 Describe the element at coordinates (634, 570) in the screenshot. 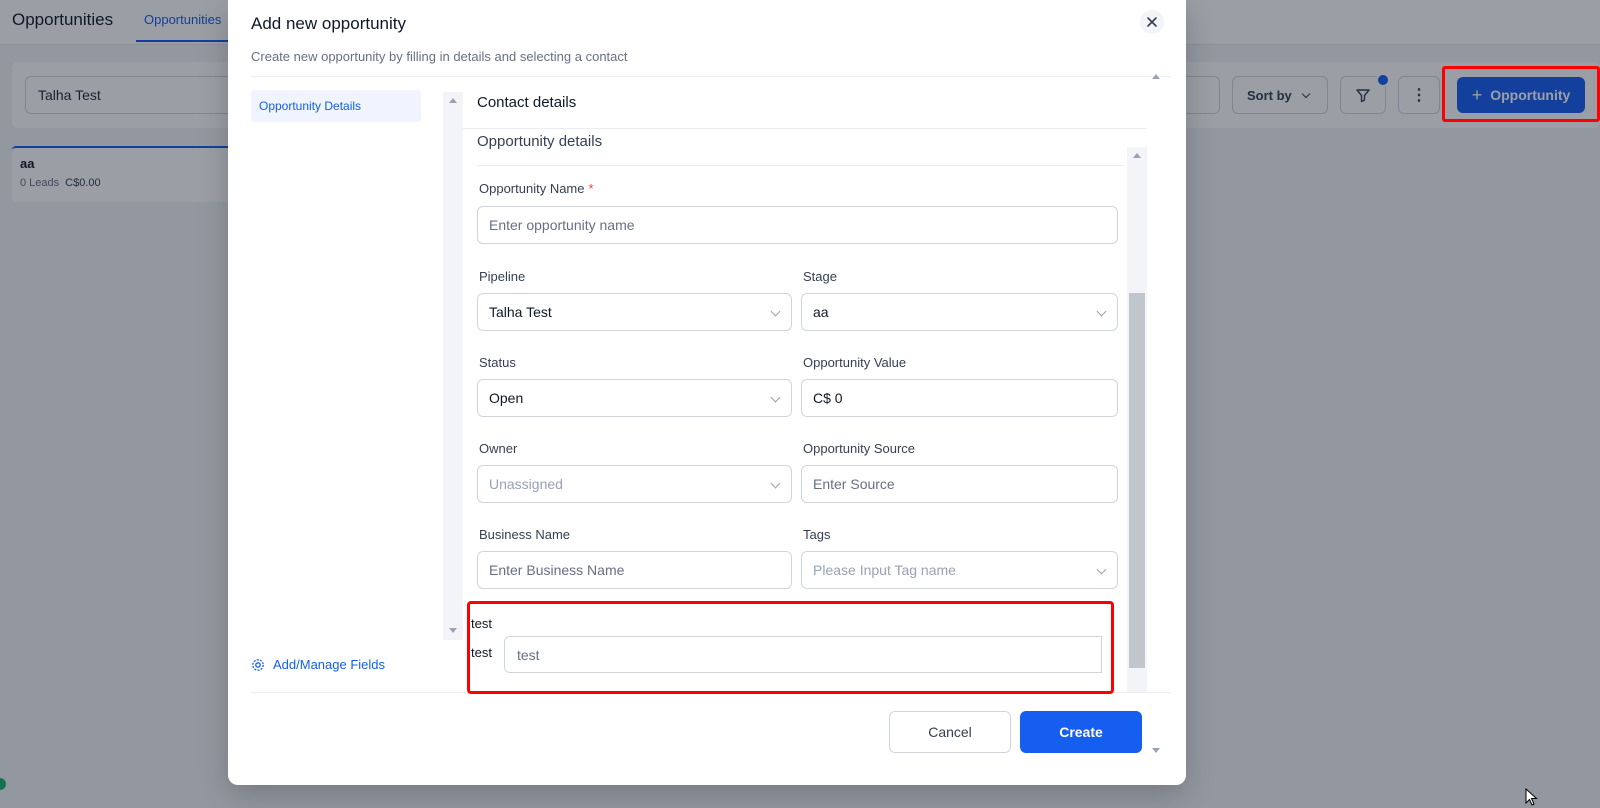

I see `business-name-input: Enter Business Name` at that location.